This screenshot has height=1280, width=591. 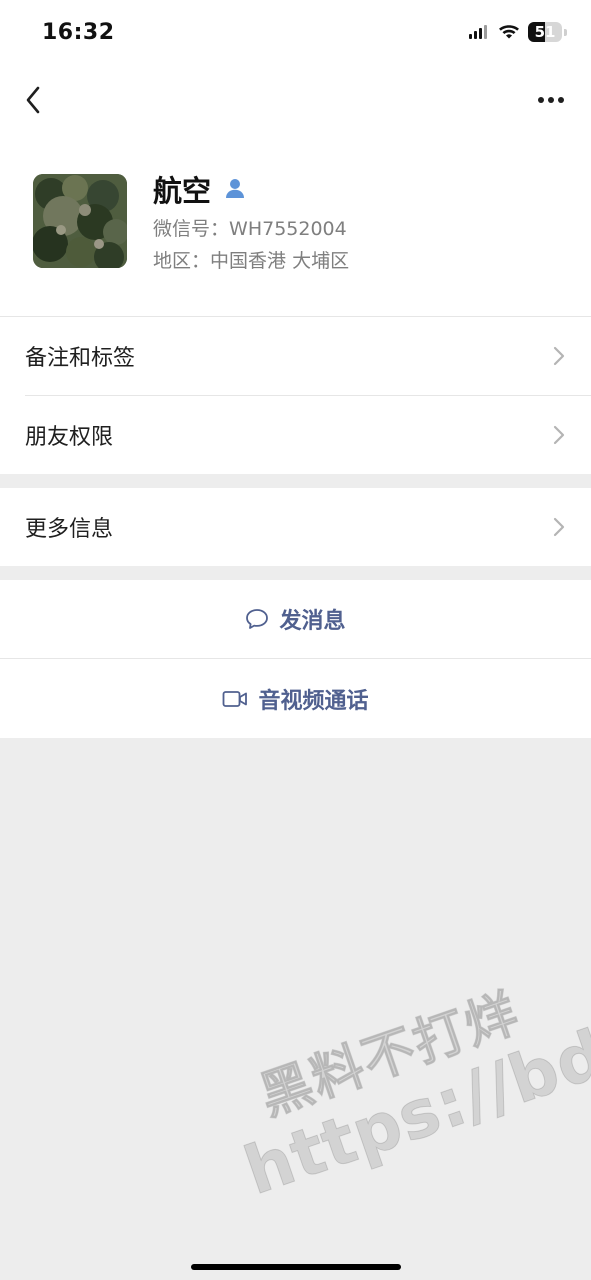 I want to click on status-icons: 51, so click(x=517, y=32).